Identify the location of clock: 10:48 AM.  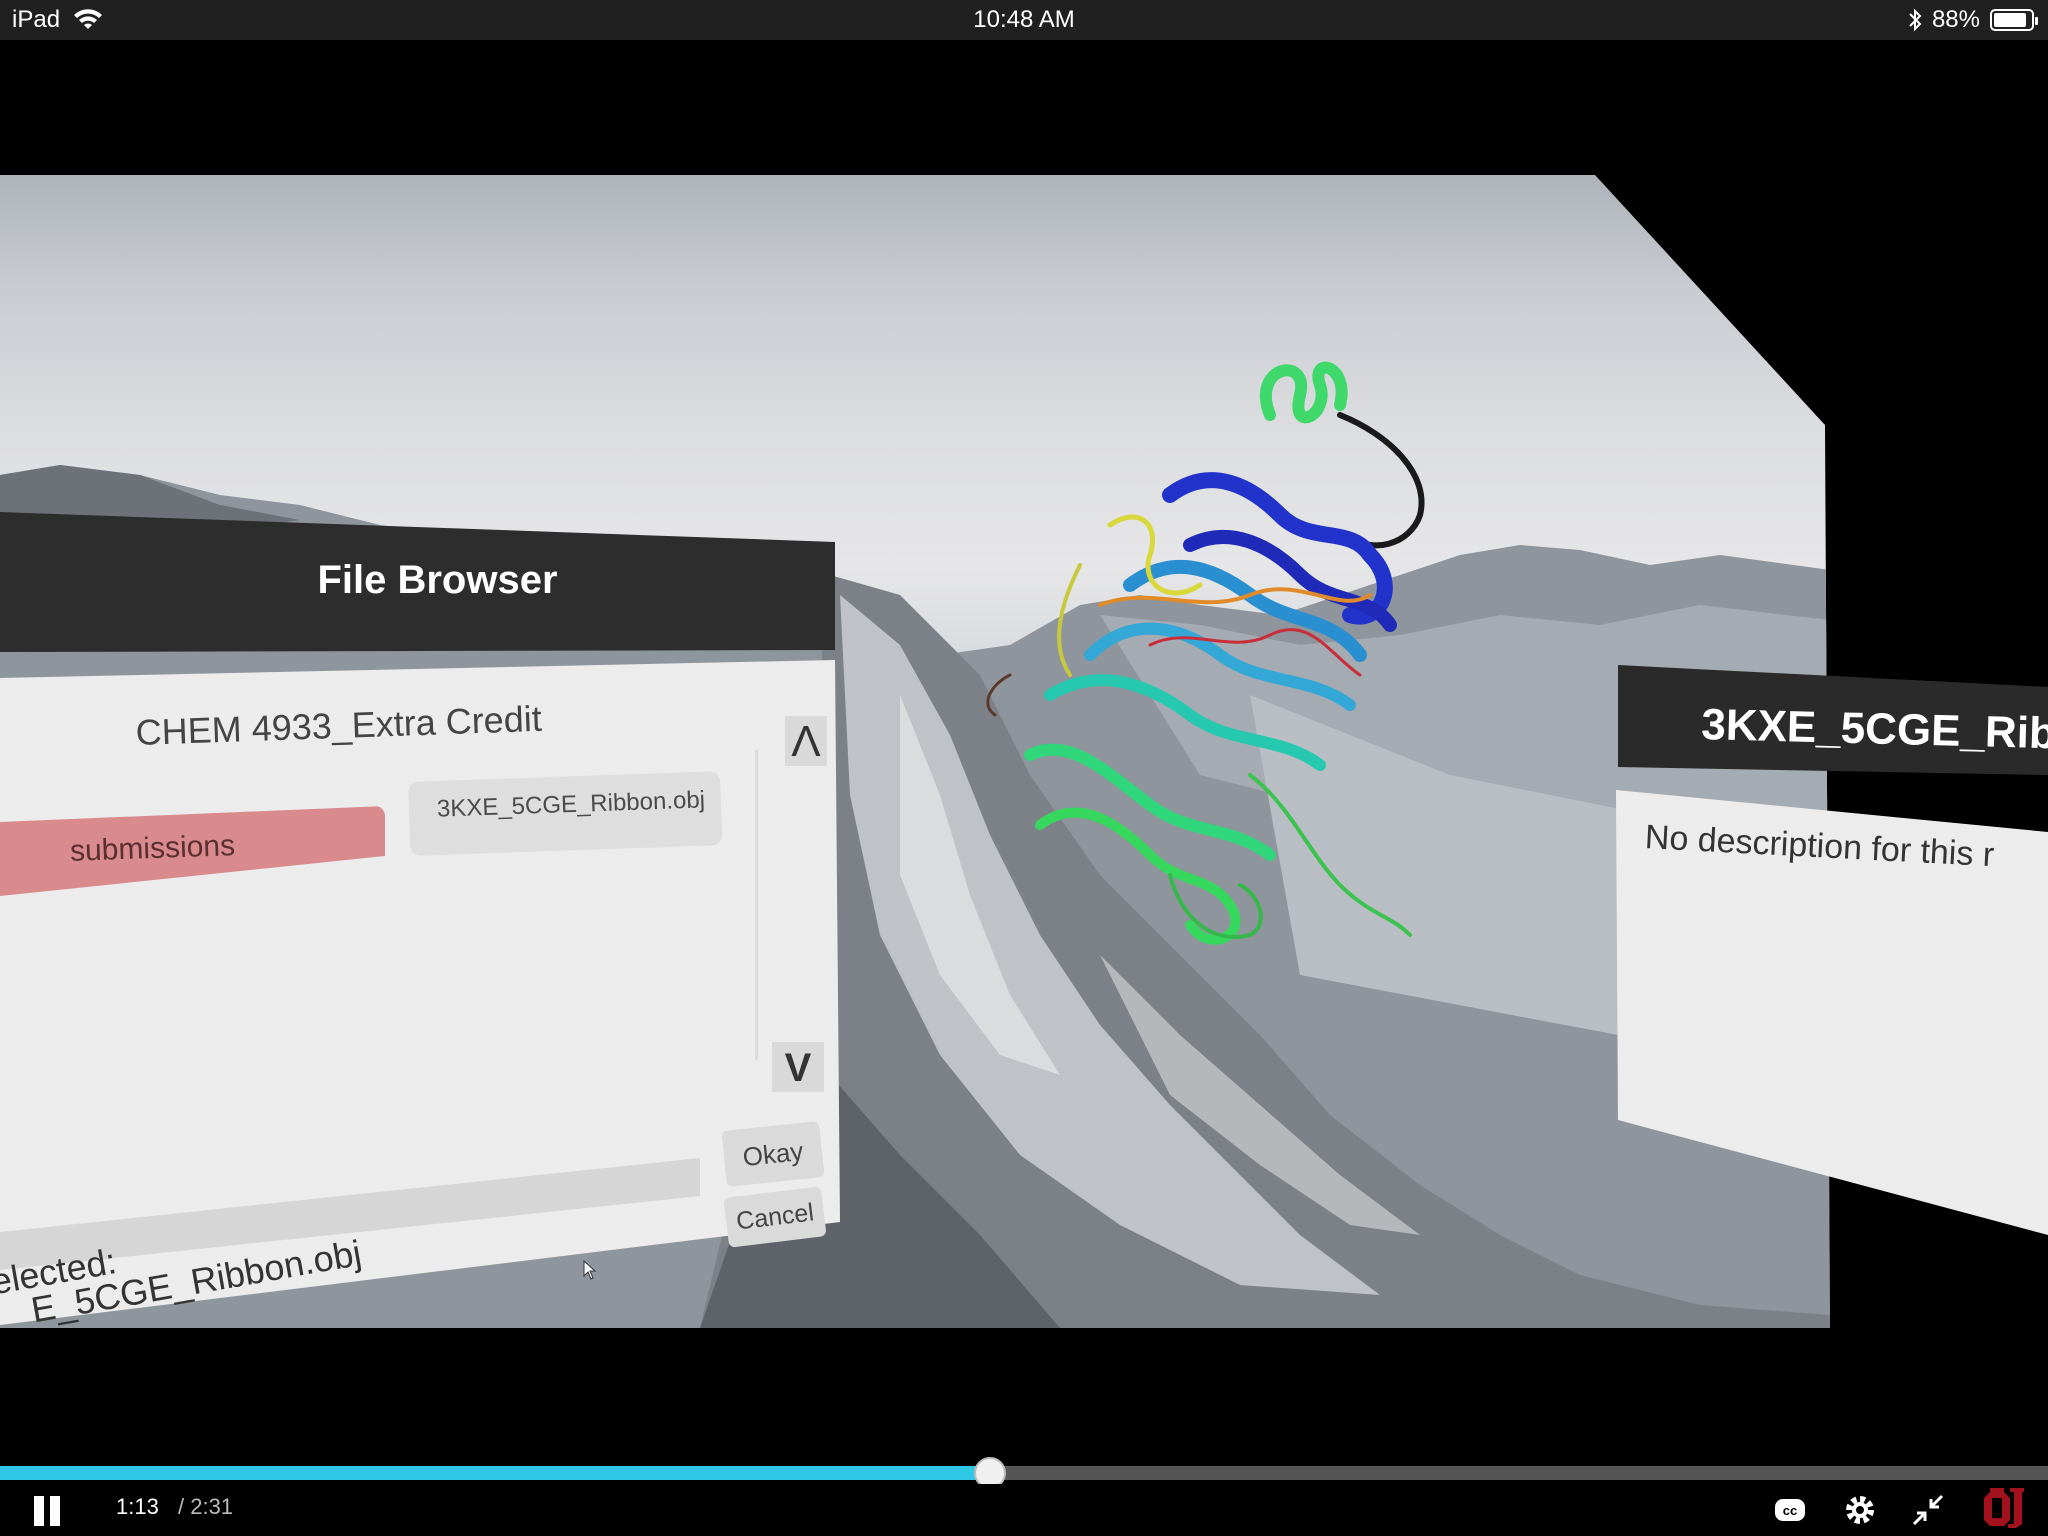
(1024, 19).